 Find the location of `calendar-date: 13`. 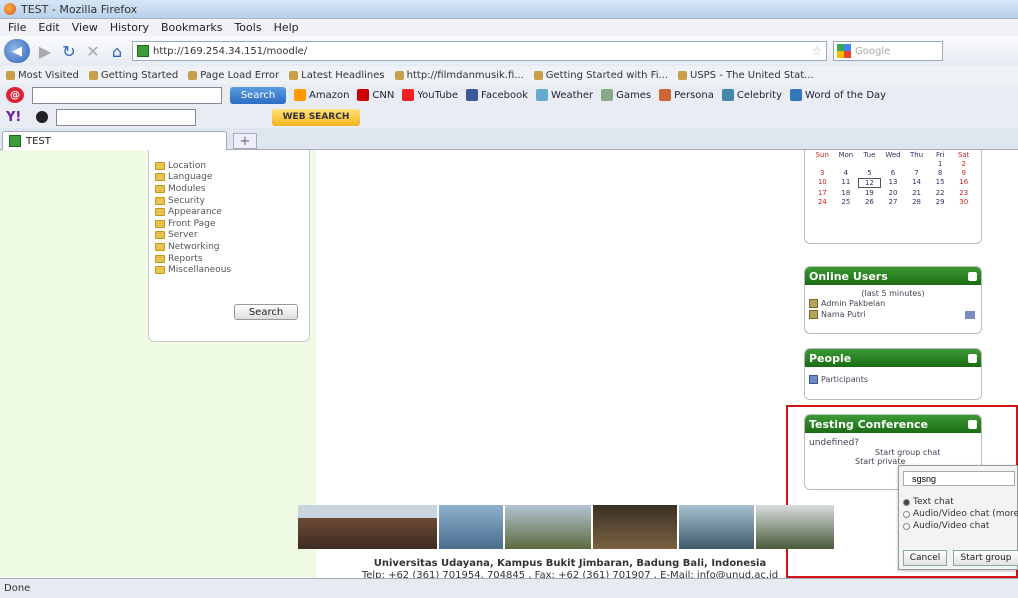

calendar-date: 13 is located at coordinates (893, 183).